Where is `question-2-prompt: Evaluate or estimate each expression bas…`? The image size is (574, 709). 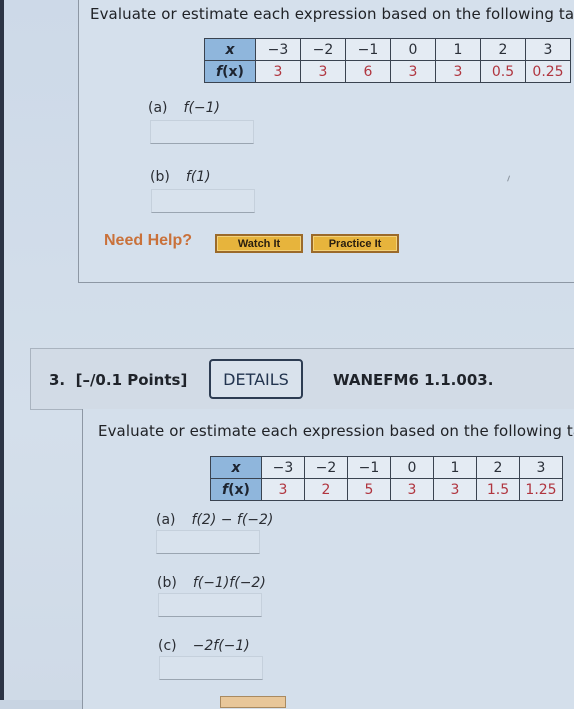 question-2-prompt: Evaluate or estimate each expression bas… is located at coordinates (332, 14).